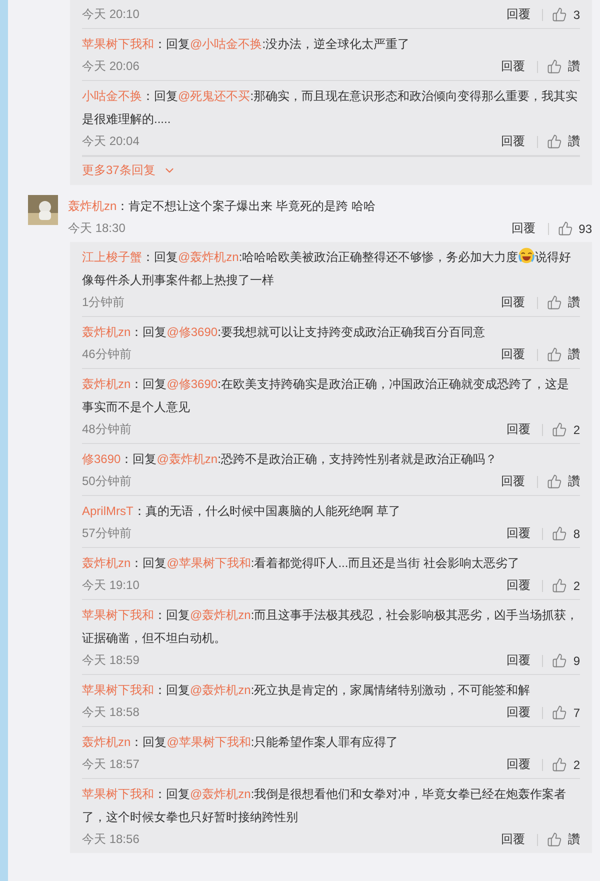 This screenshot has height=881, width=600. Describe the element at coordinates (111, 764) in the screenshot. I see `timestamp: 今天 18:57` at that location.